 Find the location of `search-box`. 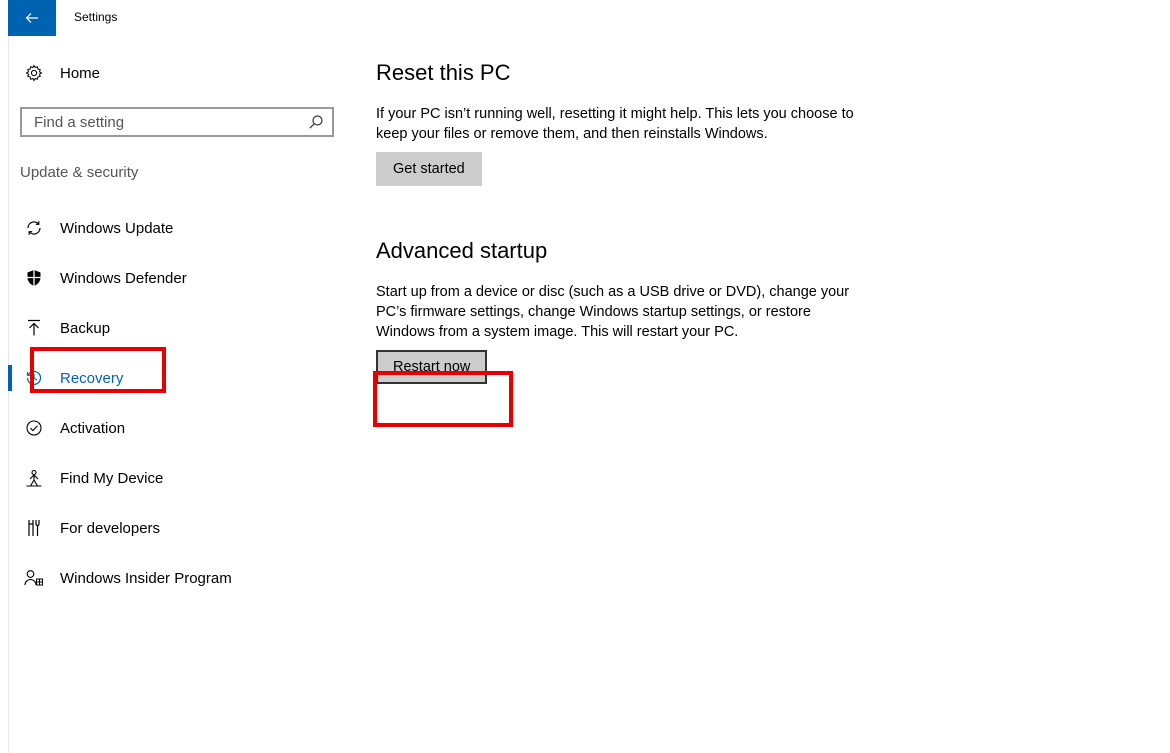

search-box is located at coordinates (177, 122).